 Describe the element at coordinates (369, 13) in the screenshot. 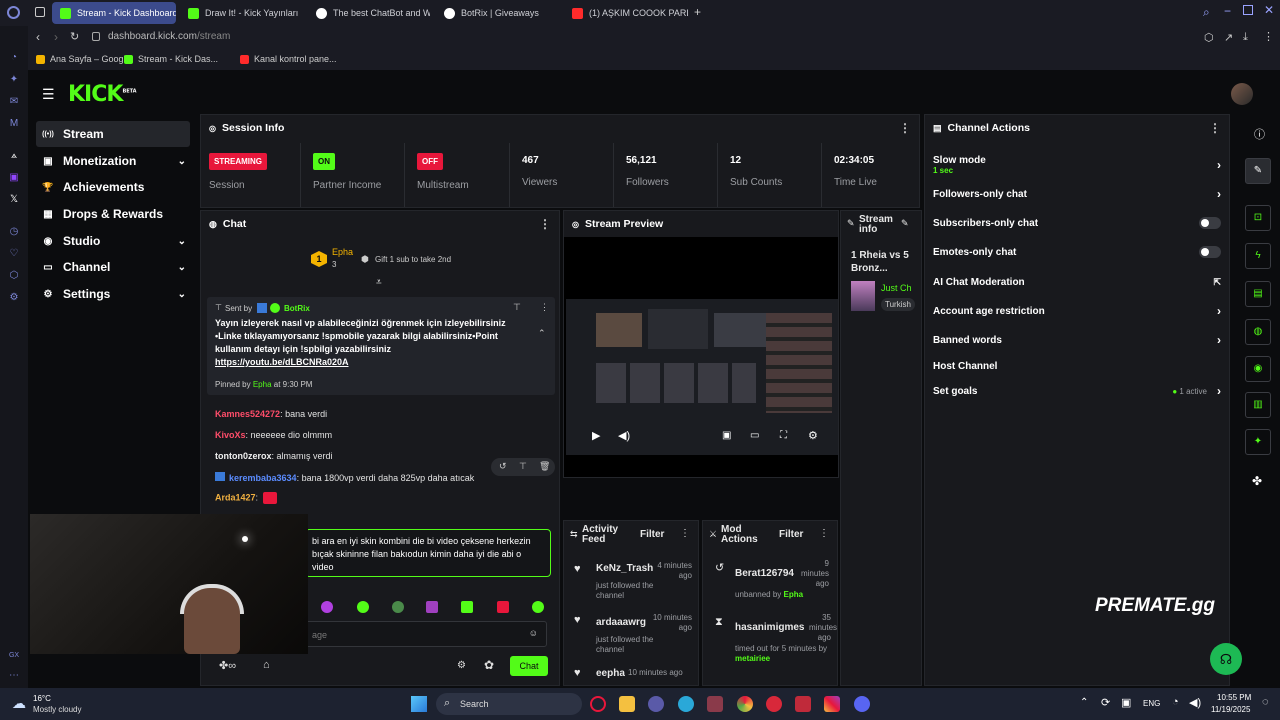

I see `tab-chatbot: The best ChatBot and Wi` at that location.